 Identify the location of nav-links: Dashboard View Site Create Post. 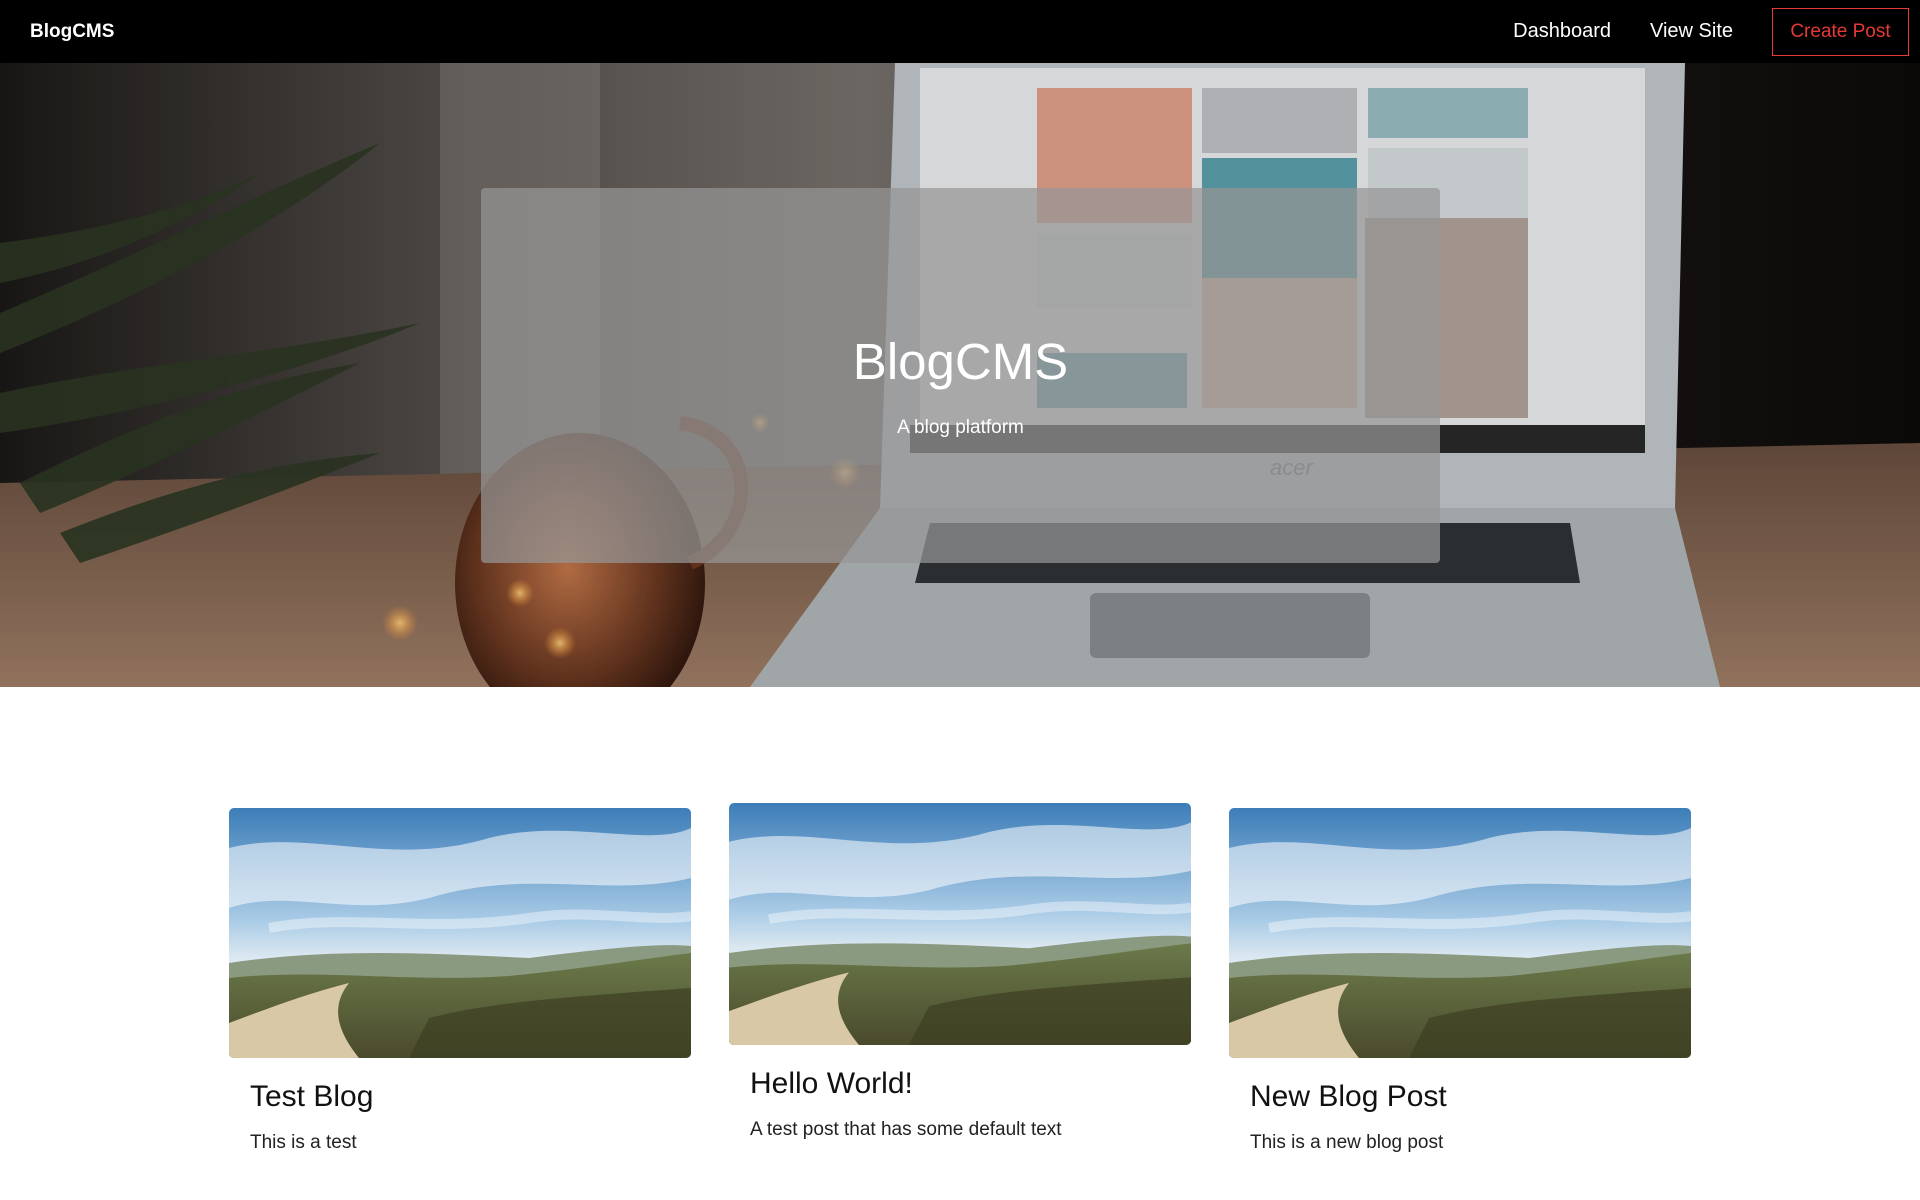
(1716, 31).